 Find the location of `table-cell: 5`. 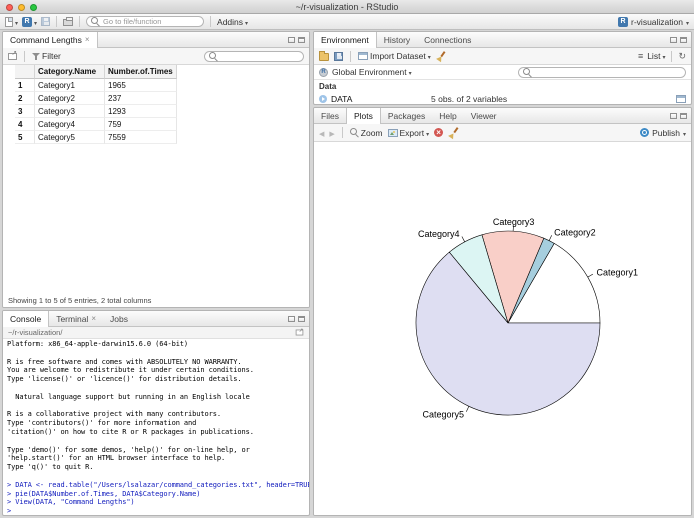

table-cell: 5 is located at coordinates (25, 137).